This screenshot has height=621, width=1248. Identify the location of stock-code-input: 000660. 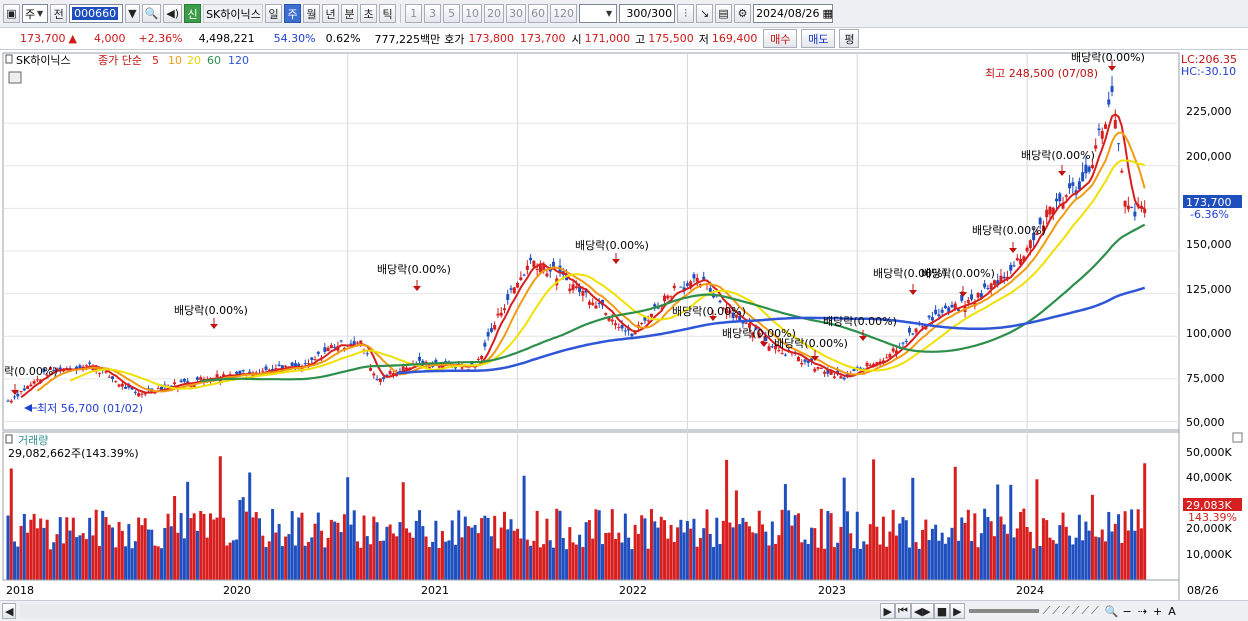
(96, 13).